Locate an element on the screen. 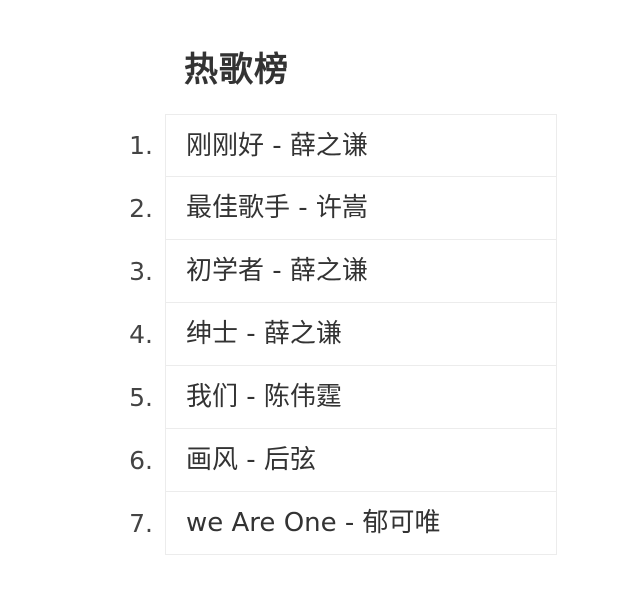  song-row-5: 5. 我们 - 陈伟霆 is located at coordinates (278, 397).